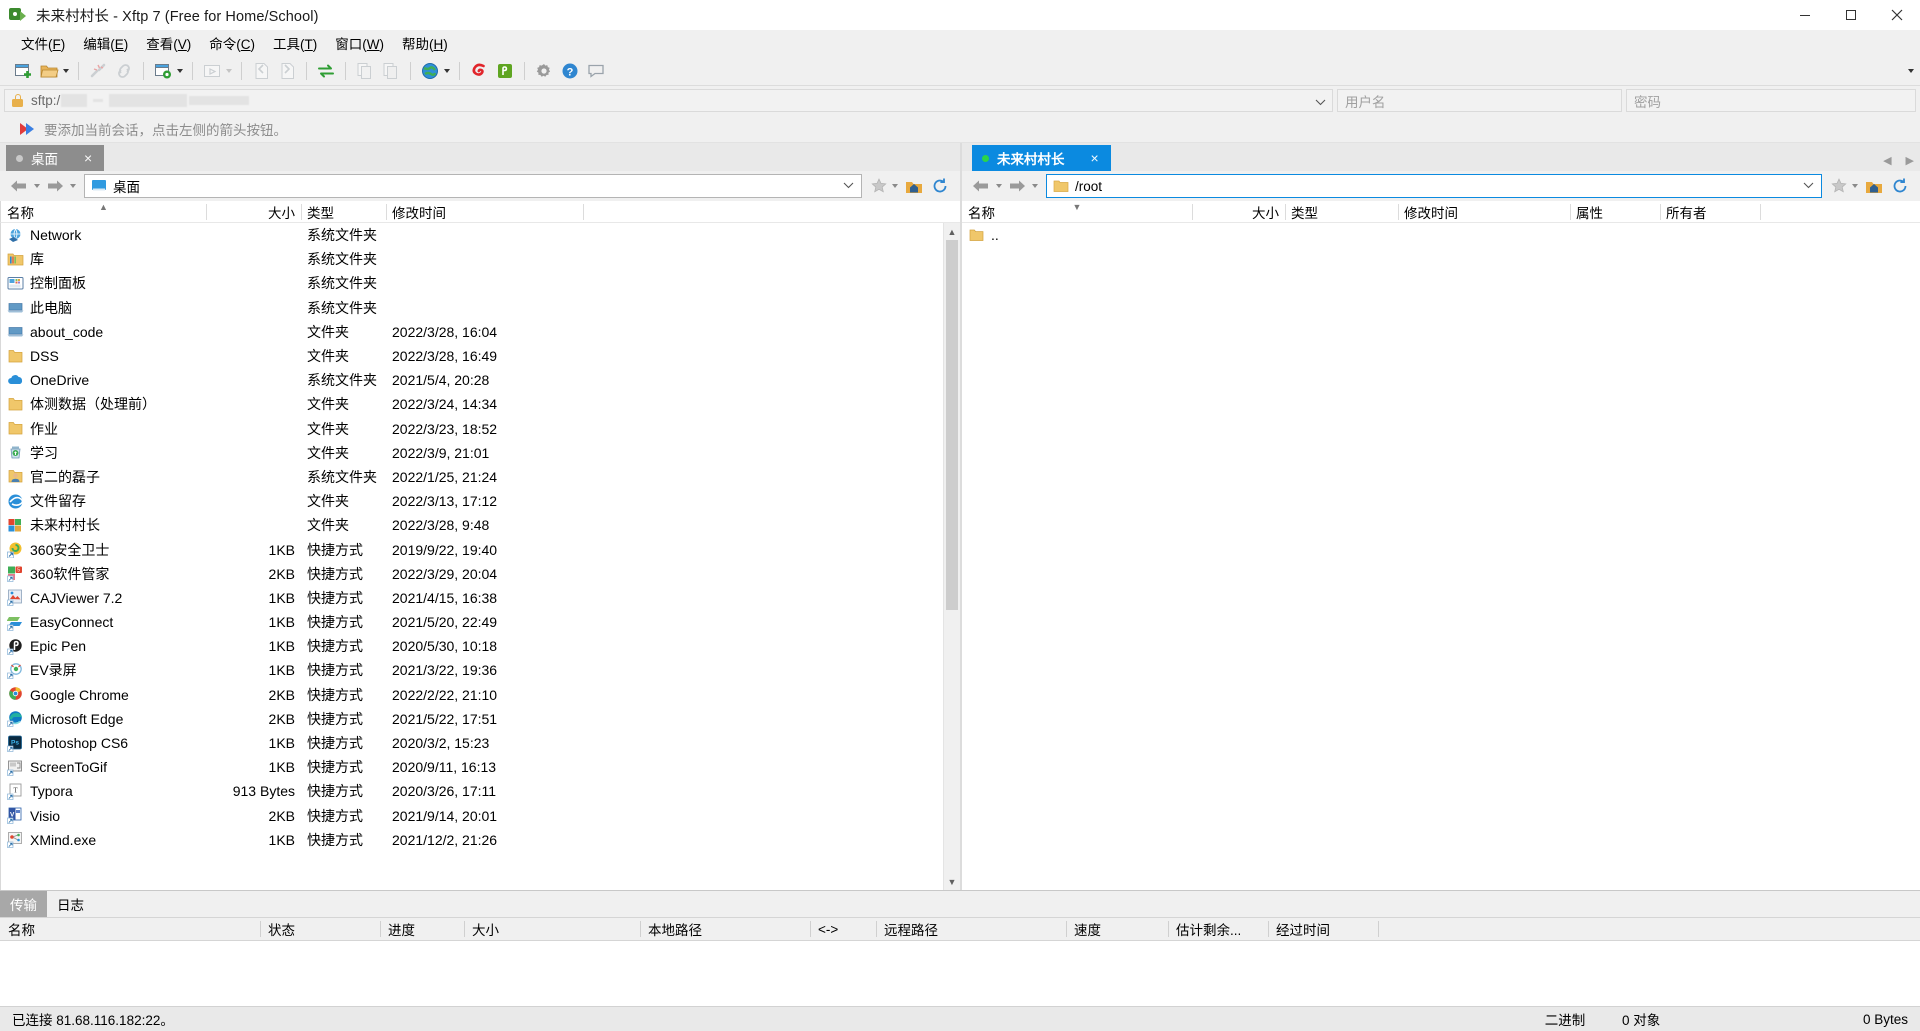  I want to click on open-folder-dropdown-icon, so click(66, 70).